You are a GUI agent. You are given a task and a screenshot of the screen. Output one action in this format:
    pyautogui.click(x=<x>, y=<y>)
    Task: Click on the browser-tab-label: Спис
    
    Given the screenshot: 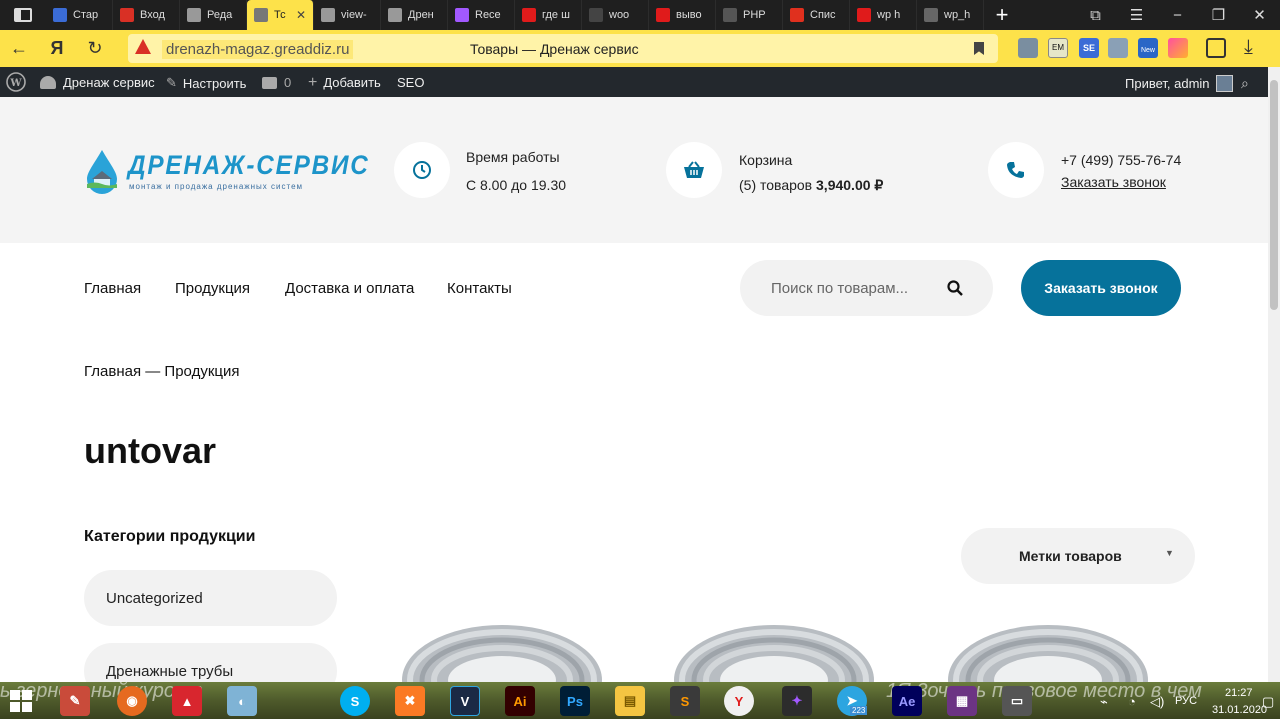 What is the action you would take?
    pyautogui.click(x=823, y=15)
    